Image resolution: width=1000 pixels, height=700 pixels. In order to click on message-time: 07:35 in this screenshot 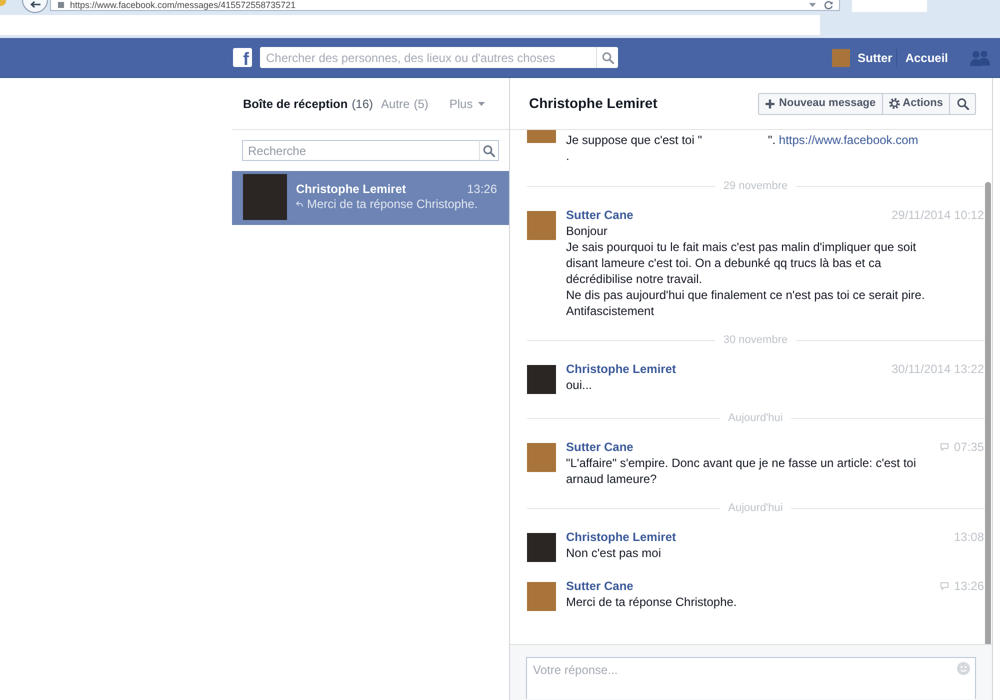, I will do `click(969, 447)`.